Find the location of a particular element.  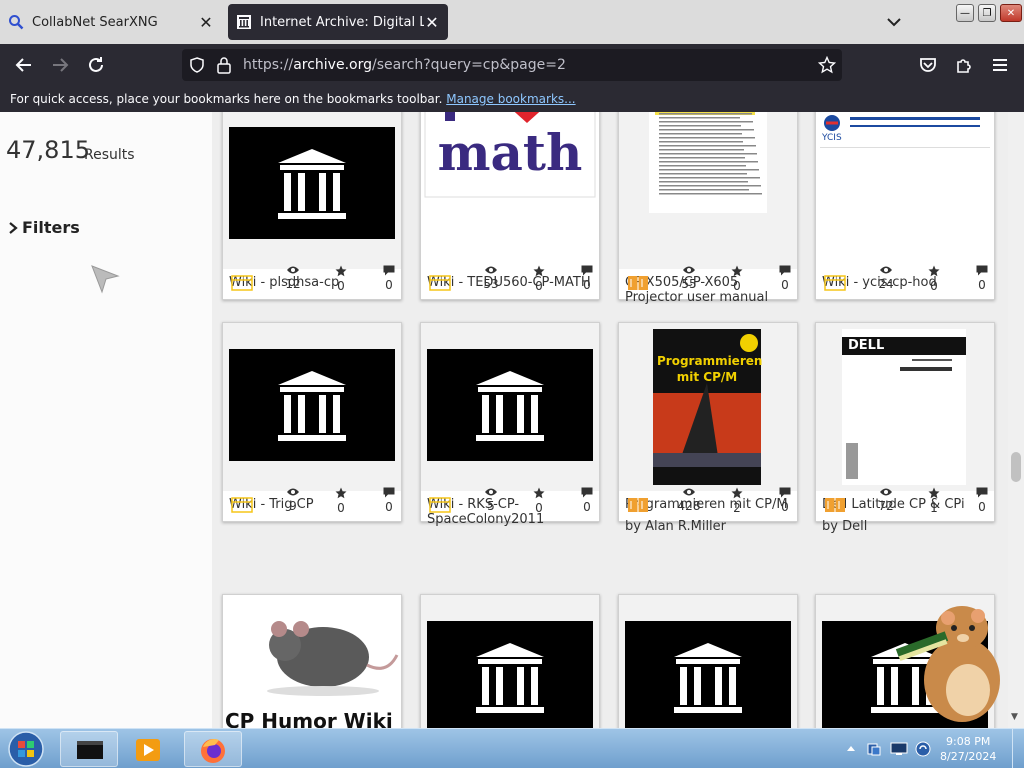

shield-icon is located at coordinates (197, 65).